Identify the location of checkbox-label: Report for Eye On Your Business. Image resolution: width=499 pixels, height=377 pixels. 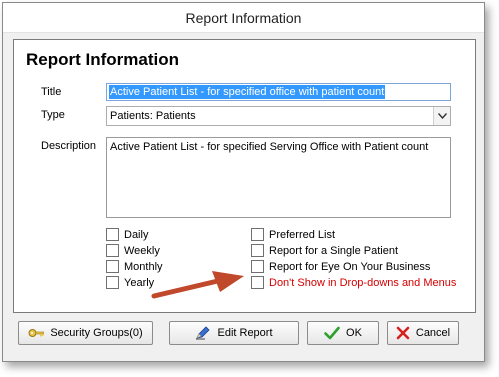
(350, 266).